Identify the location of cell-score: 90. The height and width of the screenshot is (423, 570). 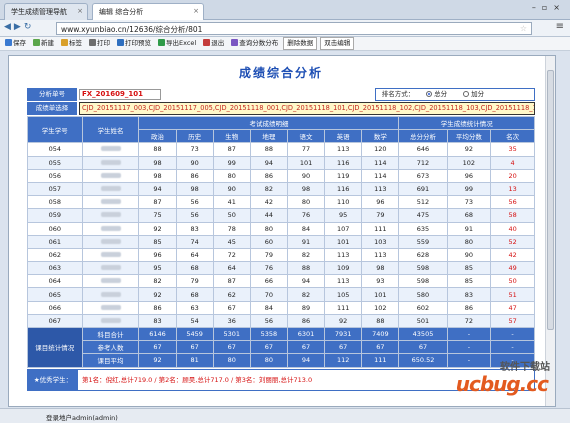
(194, 162).